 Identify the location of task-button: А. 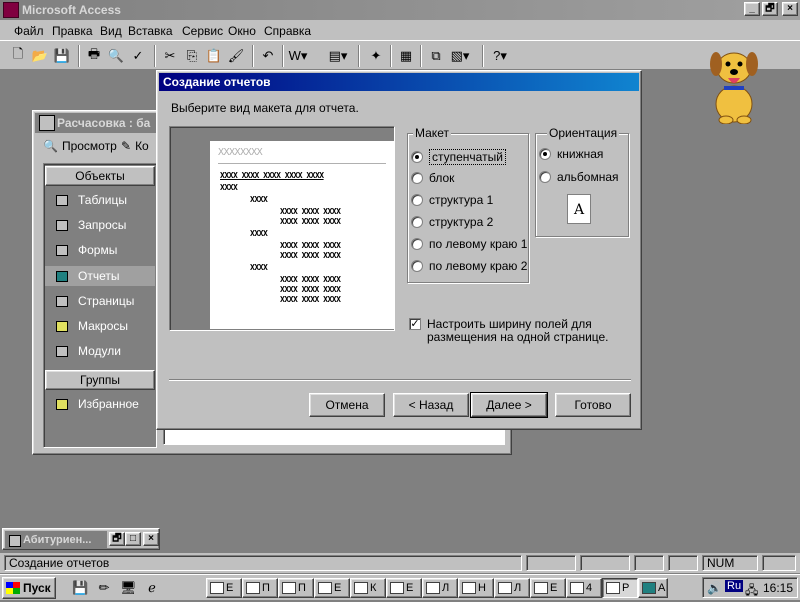
(653, 588).